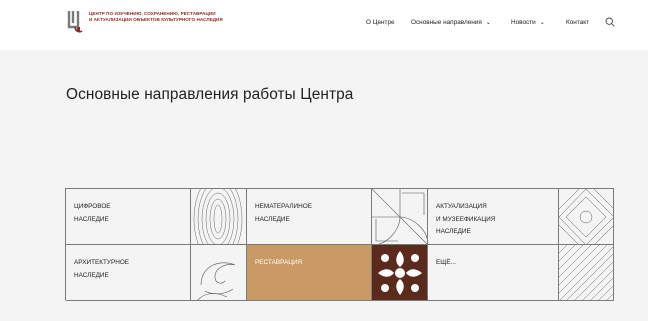 Image resolution: width=648 pixels, height=321 pixels. I want to click on direction-restoration: РЕСТАВРАЦИЯ, so click(309, 273).